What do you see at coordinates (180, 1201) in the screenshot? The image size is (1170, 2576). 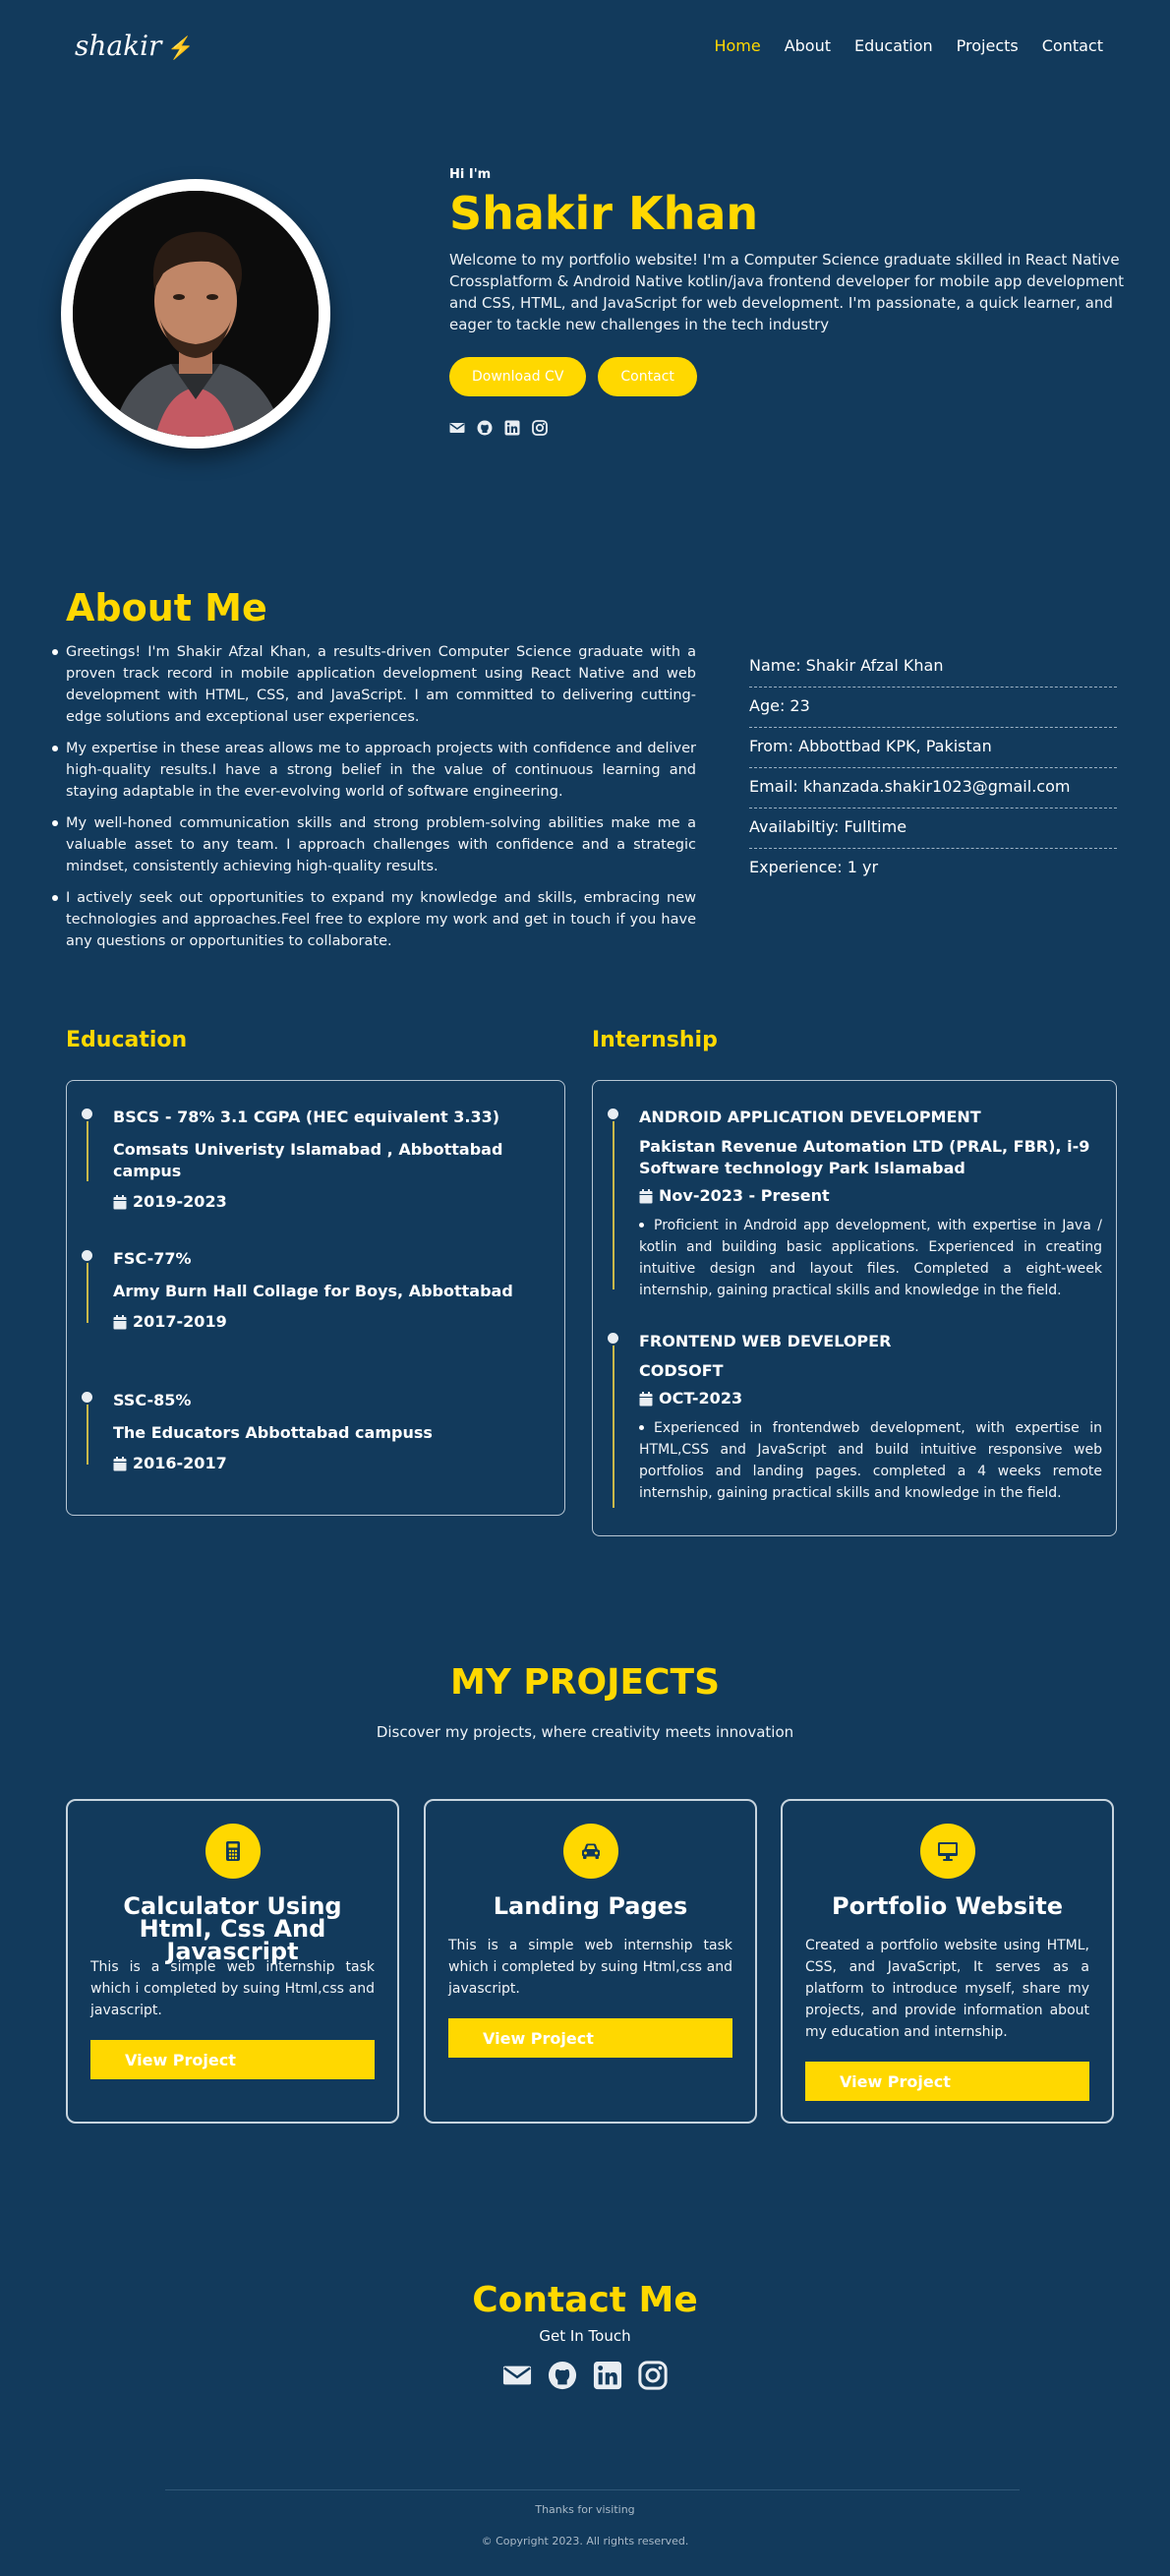 I see `education-years: 2019-2023` at bounding box center [180, 1201].